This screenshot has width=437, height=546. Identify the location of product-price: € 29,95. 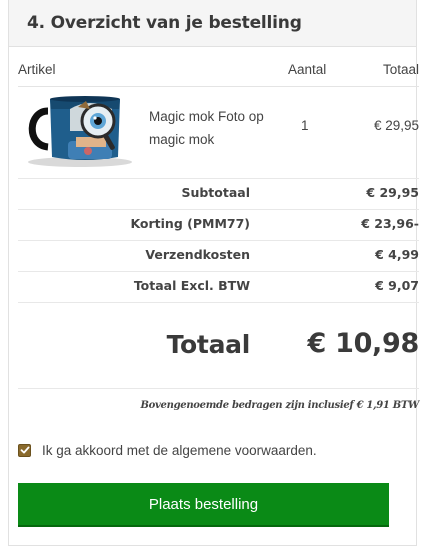
(396, 125).